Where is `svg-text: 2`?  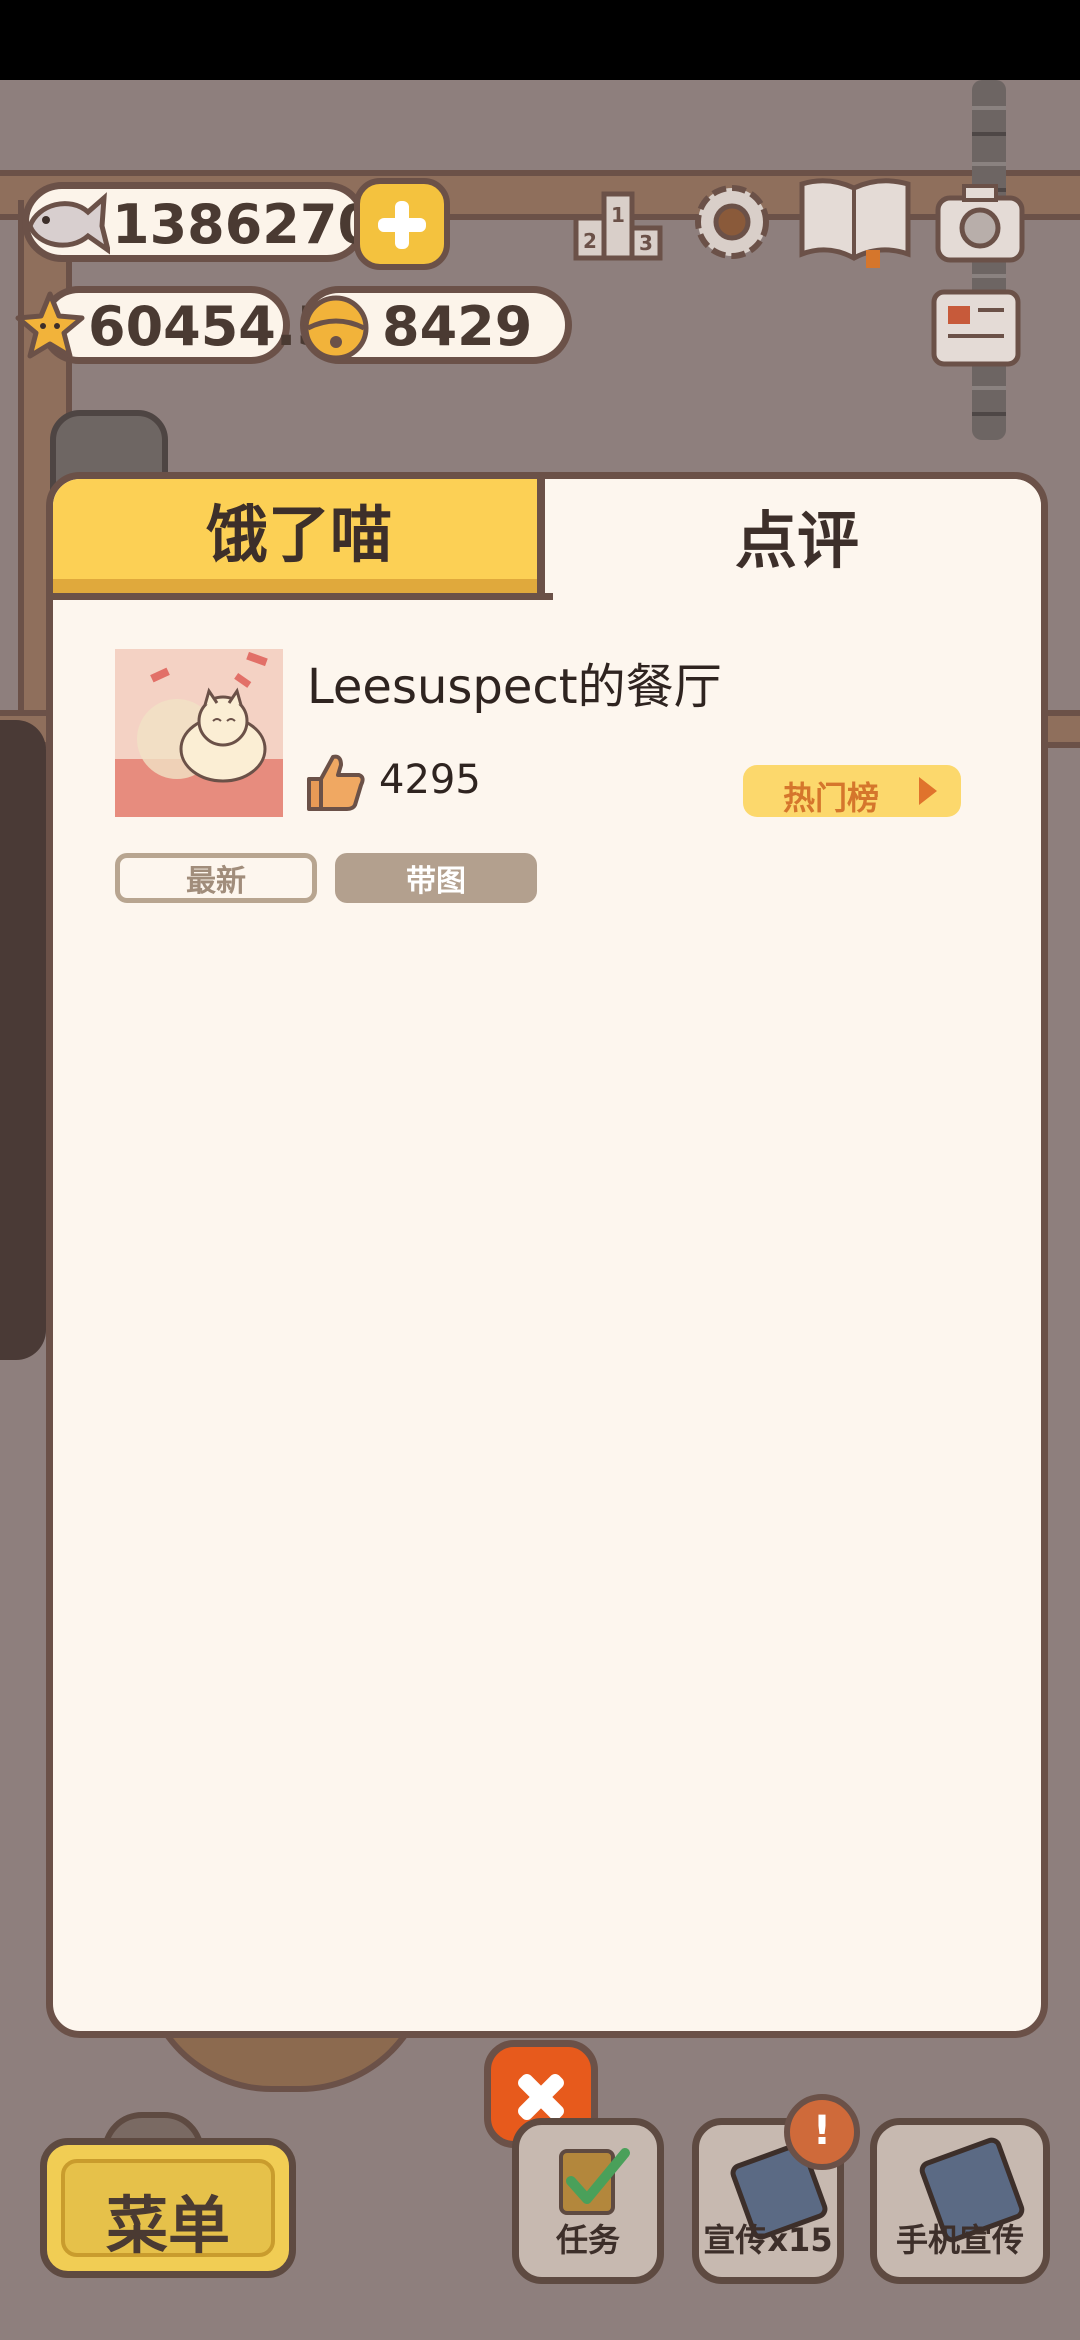
svg-text: 2 is located at coordinates (590, 241).